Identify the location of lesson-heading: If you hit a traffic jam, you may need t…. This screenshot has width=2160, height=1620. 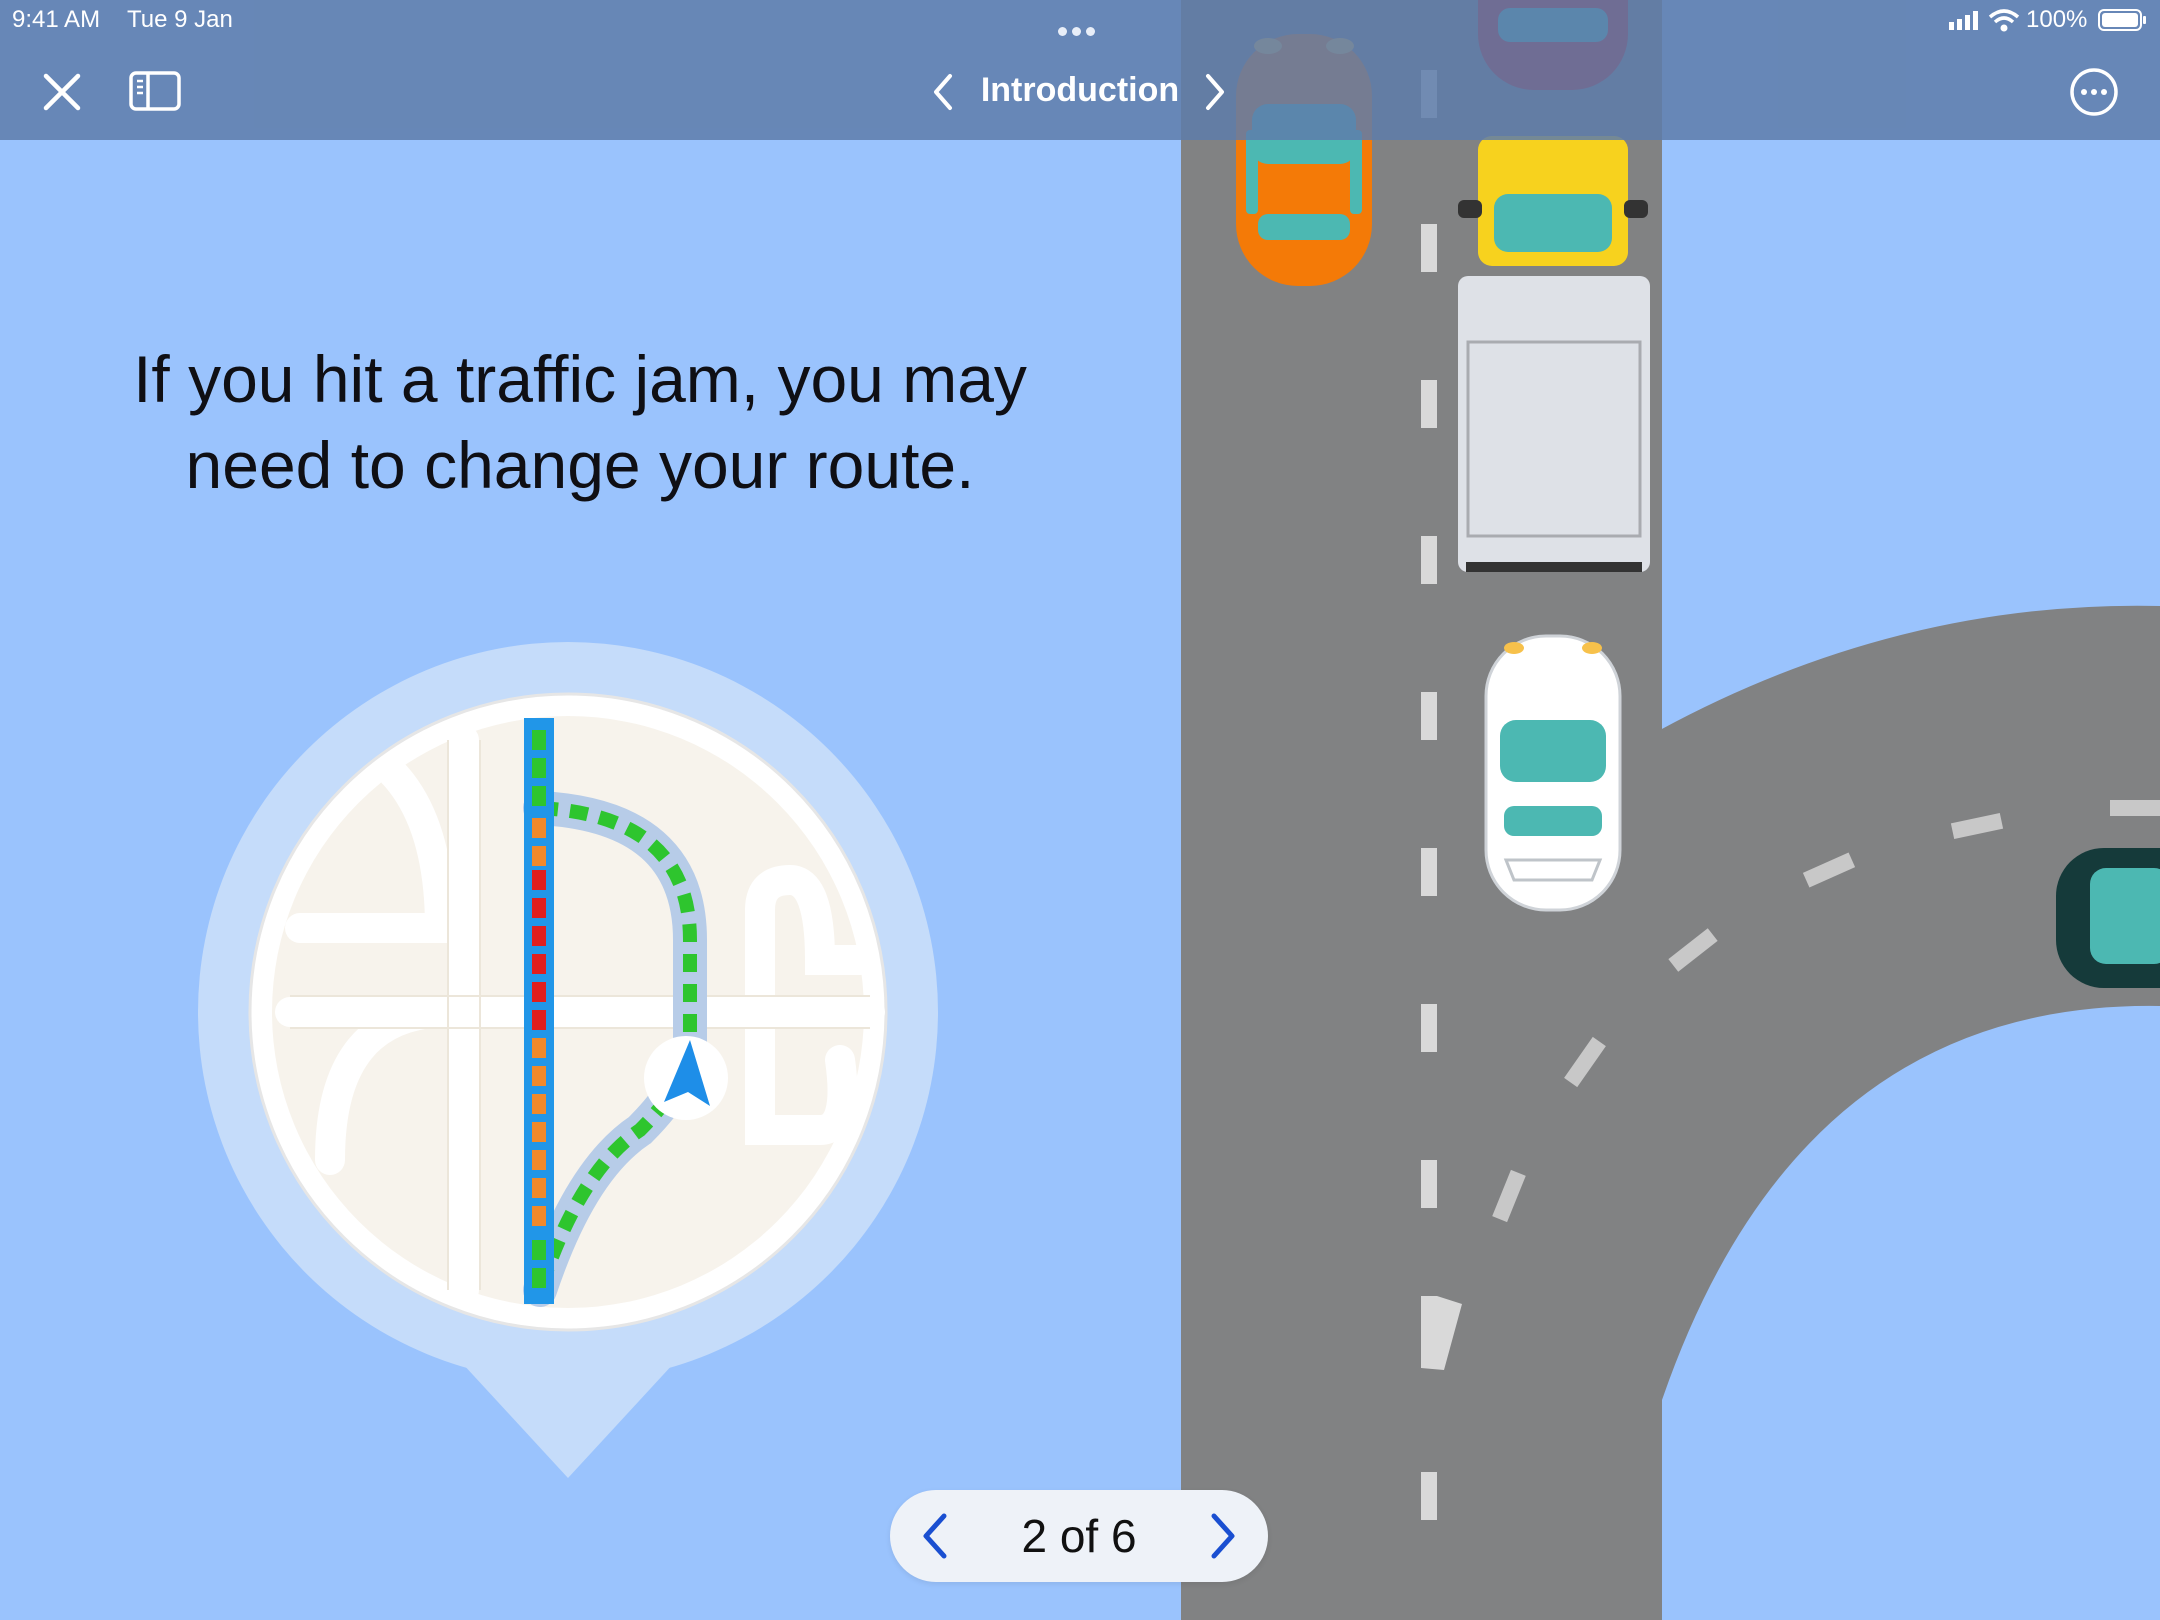
(580, 422).